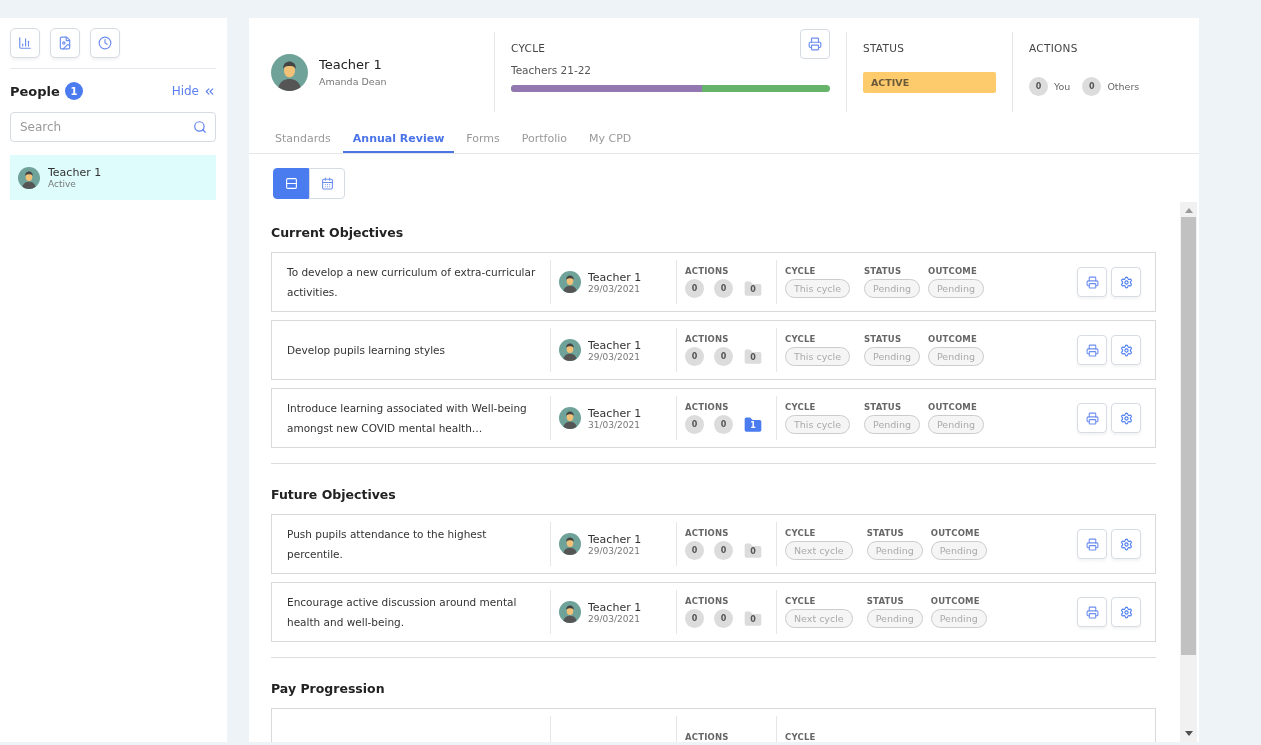  I want to click on tab: Standards, so click(303, 138).